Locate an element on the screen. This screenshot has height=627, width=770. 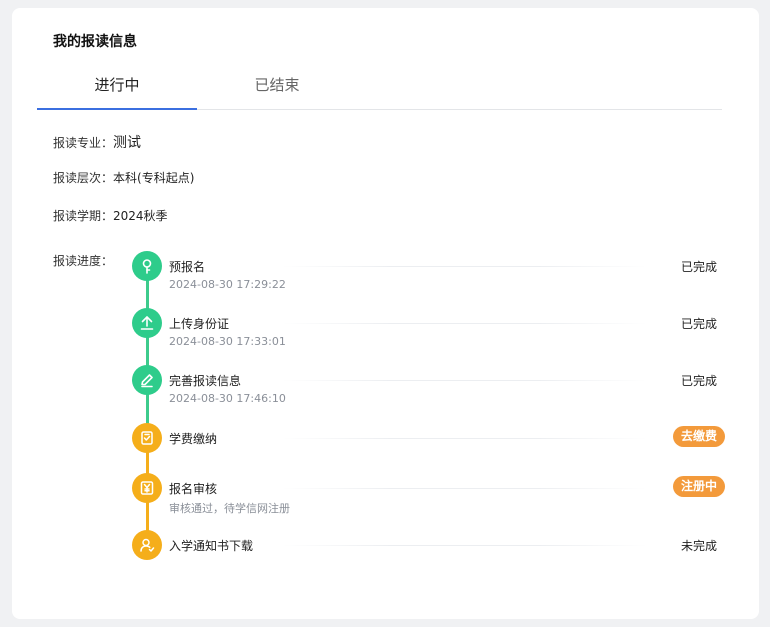
major-value: 测试 is located at coordinates (127, 143).